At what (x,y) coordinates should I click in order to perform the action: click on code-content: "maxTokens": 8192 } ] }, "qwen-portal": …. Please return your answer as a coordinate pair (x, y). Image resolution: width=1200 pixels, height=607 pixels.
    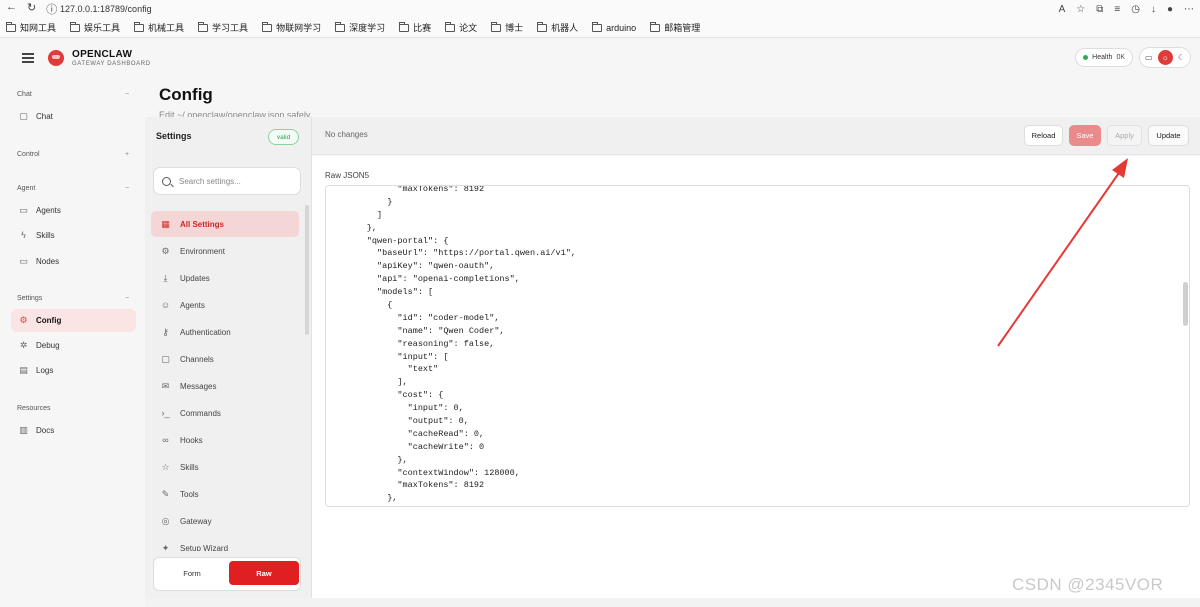
    Looking at the image, I should click on (451, 345).